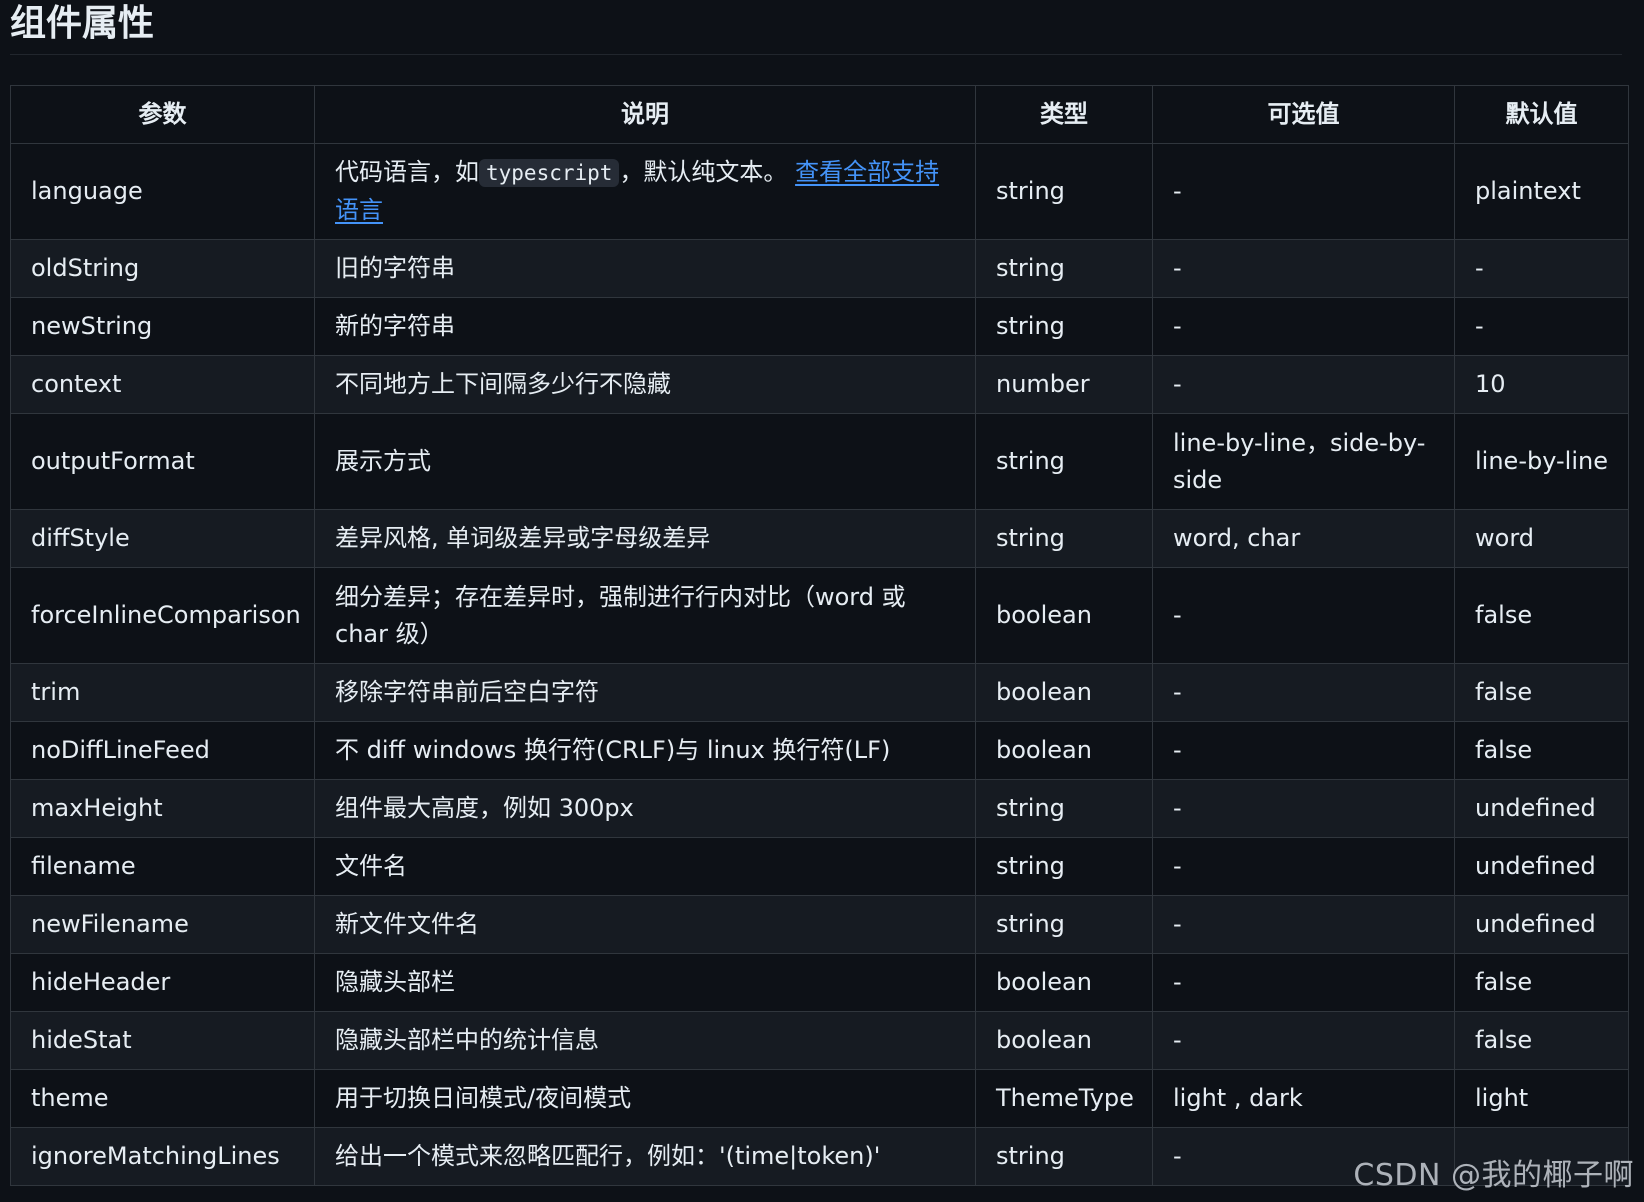  Describe the element at coordinates (816, 27) in the screenshot. I see `section-title: 组件属性` at that location.